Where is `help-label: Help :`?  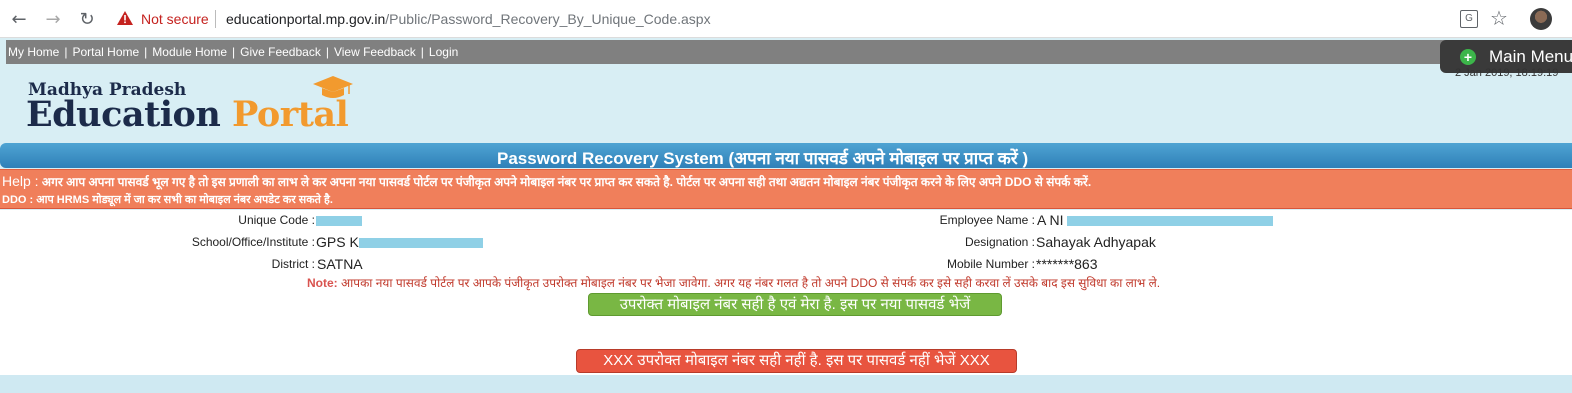 help-label: Help : is located at coordinates (20, 181).